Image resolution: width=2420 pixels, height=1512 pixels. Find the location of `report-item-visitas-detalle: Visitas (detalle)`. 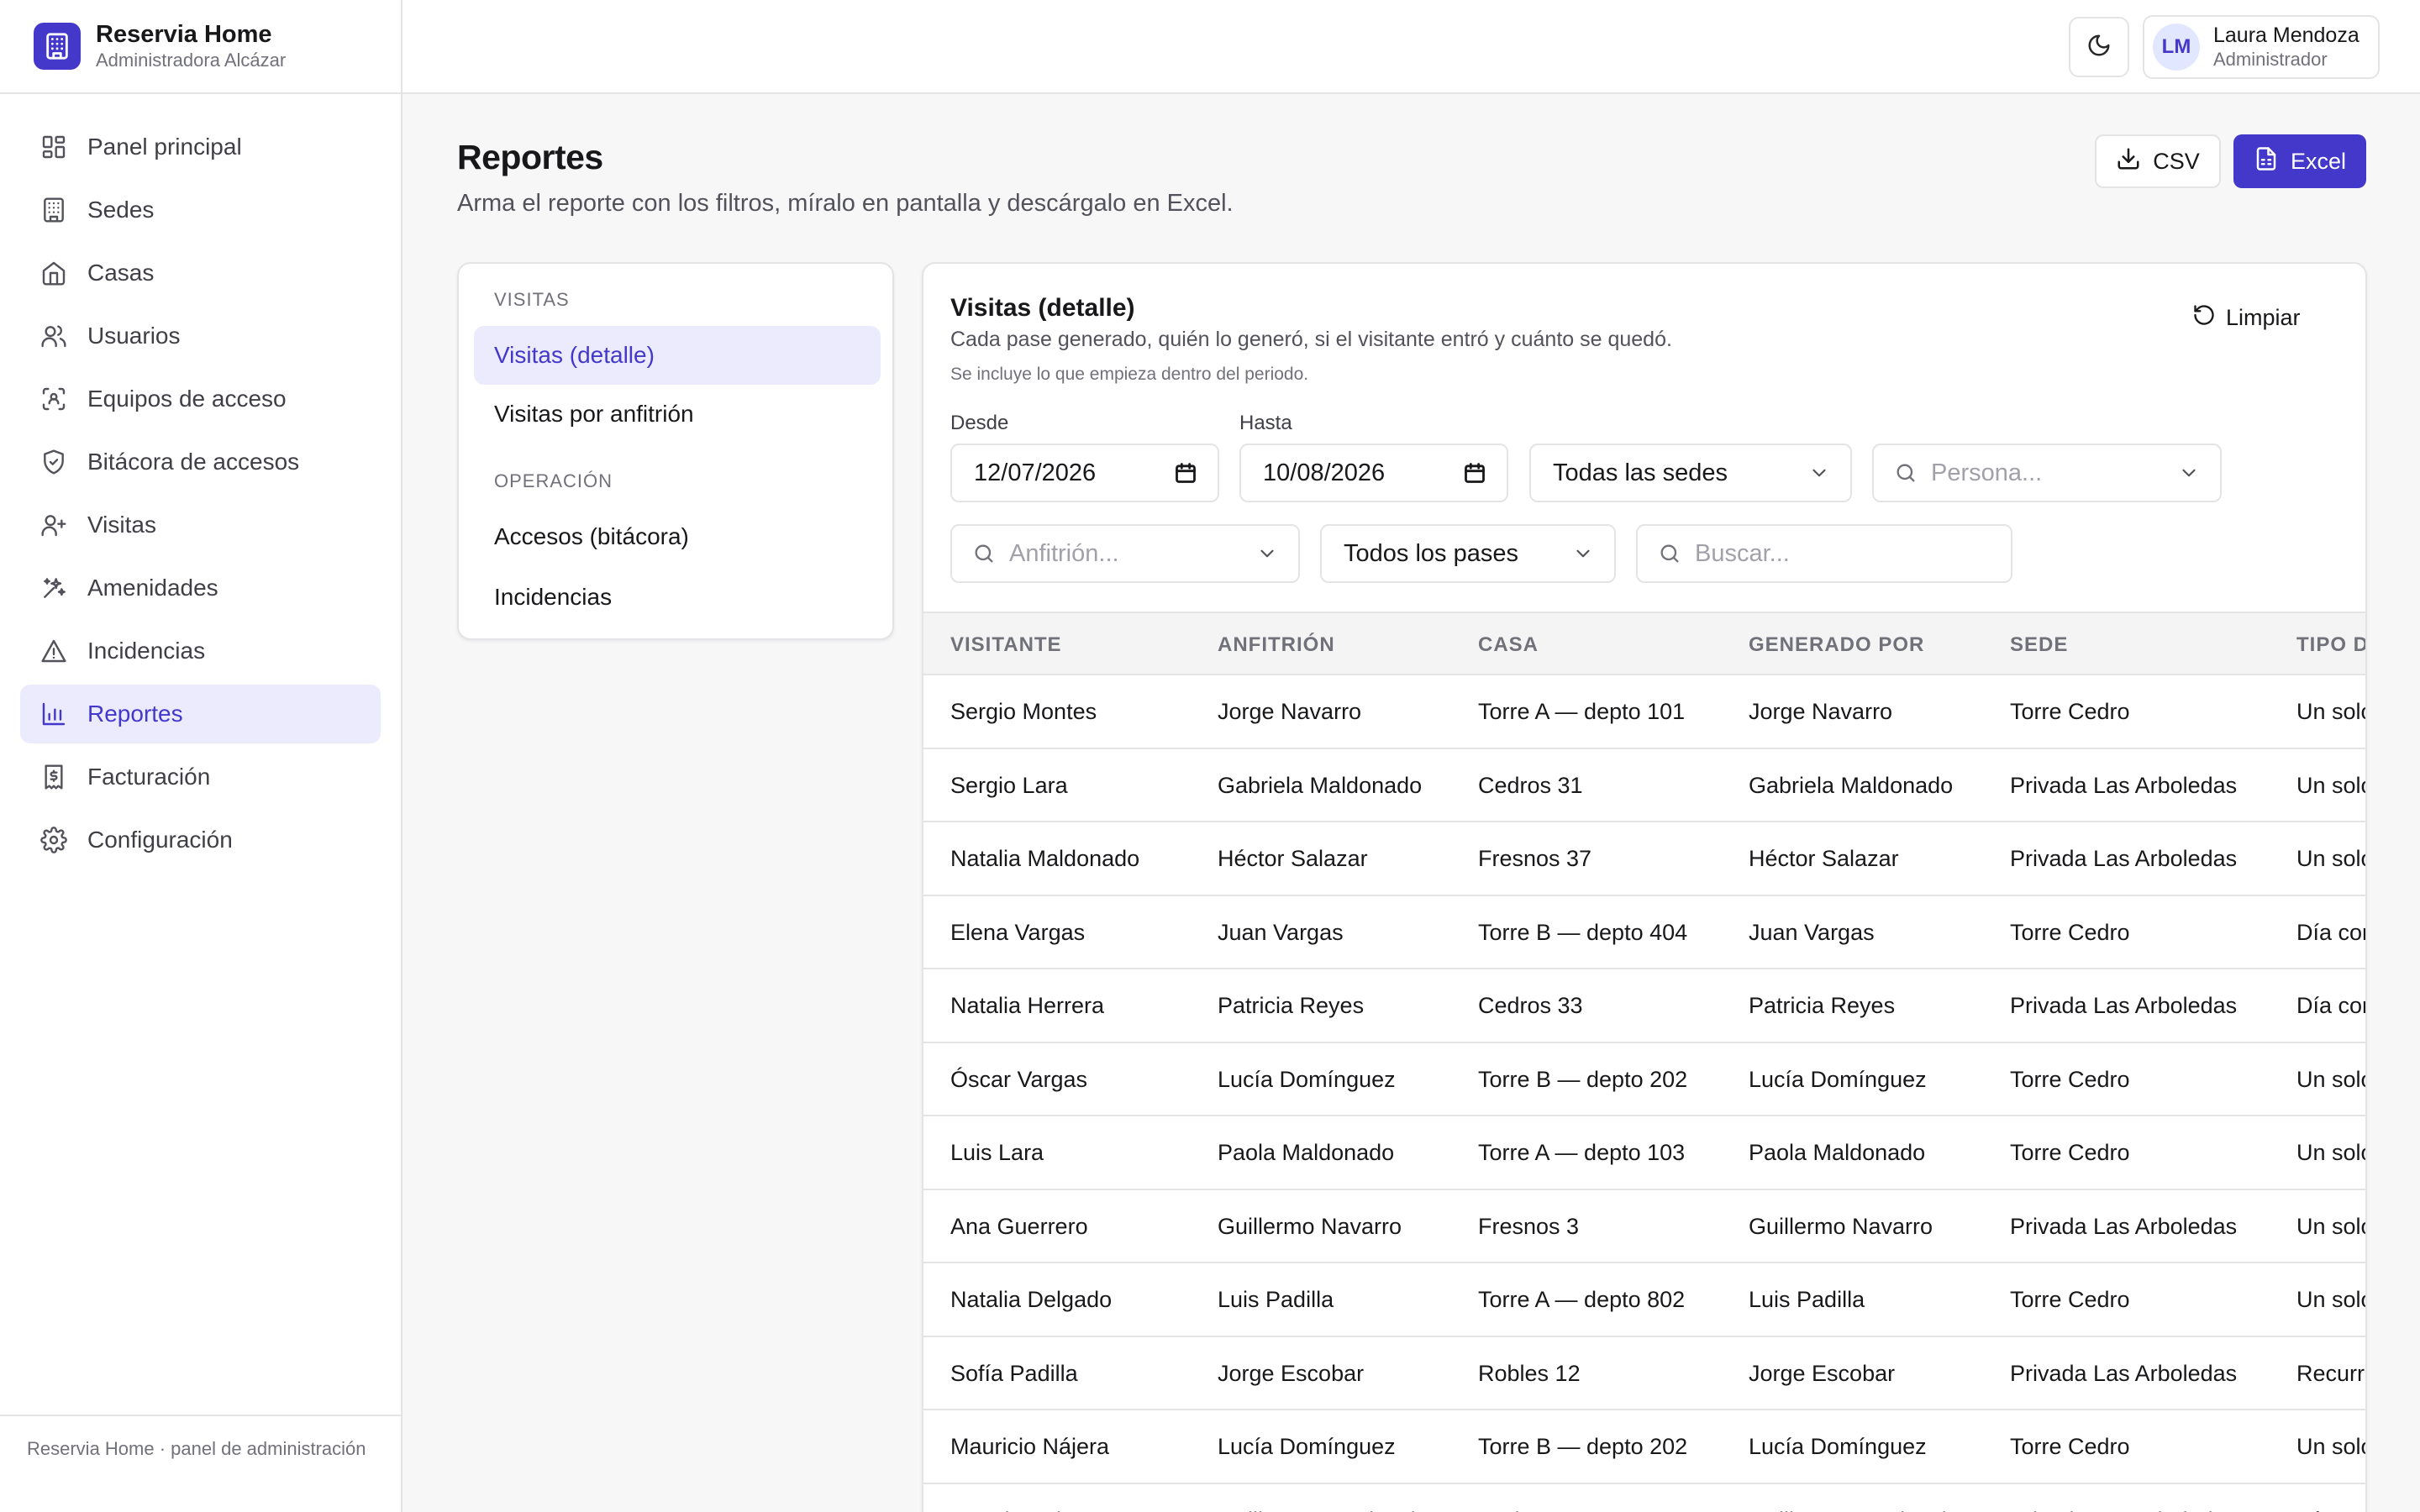

report-item-visitas-detalle: Visitas (detalle) is located at coordinates (677, 355).